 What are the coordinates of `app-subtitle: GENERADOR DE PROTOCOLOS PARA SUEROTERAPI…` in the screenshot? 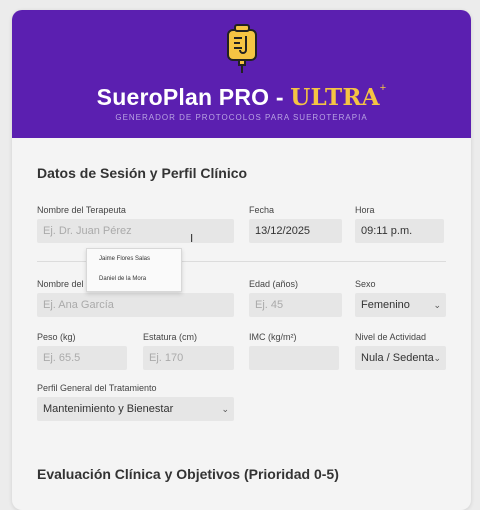 It's located at (241, 117).